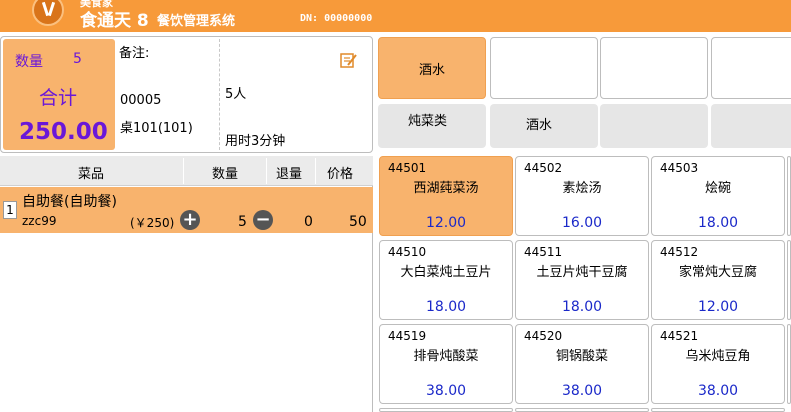 The width and height of the screenshot is (791, 412). I want to click on menu-item-card: 44510 大白菜炖土豆片 18.00, so click(446, 280).